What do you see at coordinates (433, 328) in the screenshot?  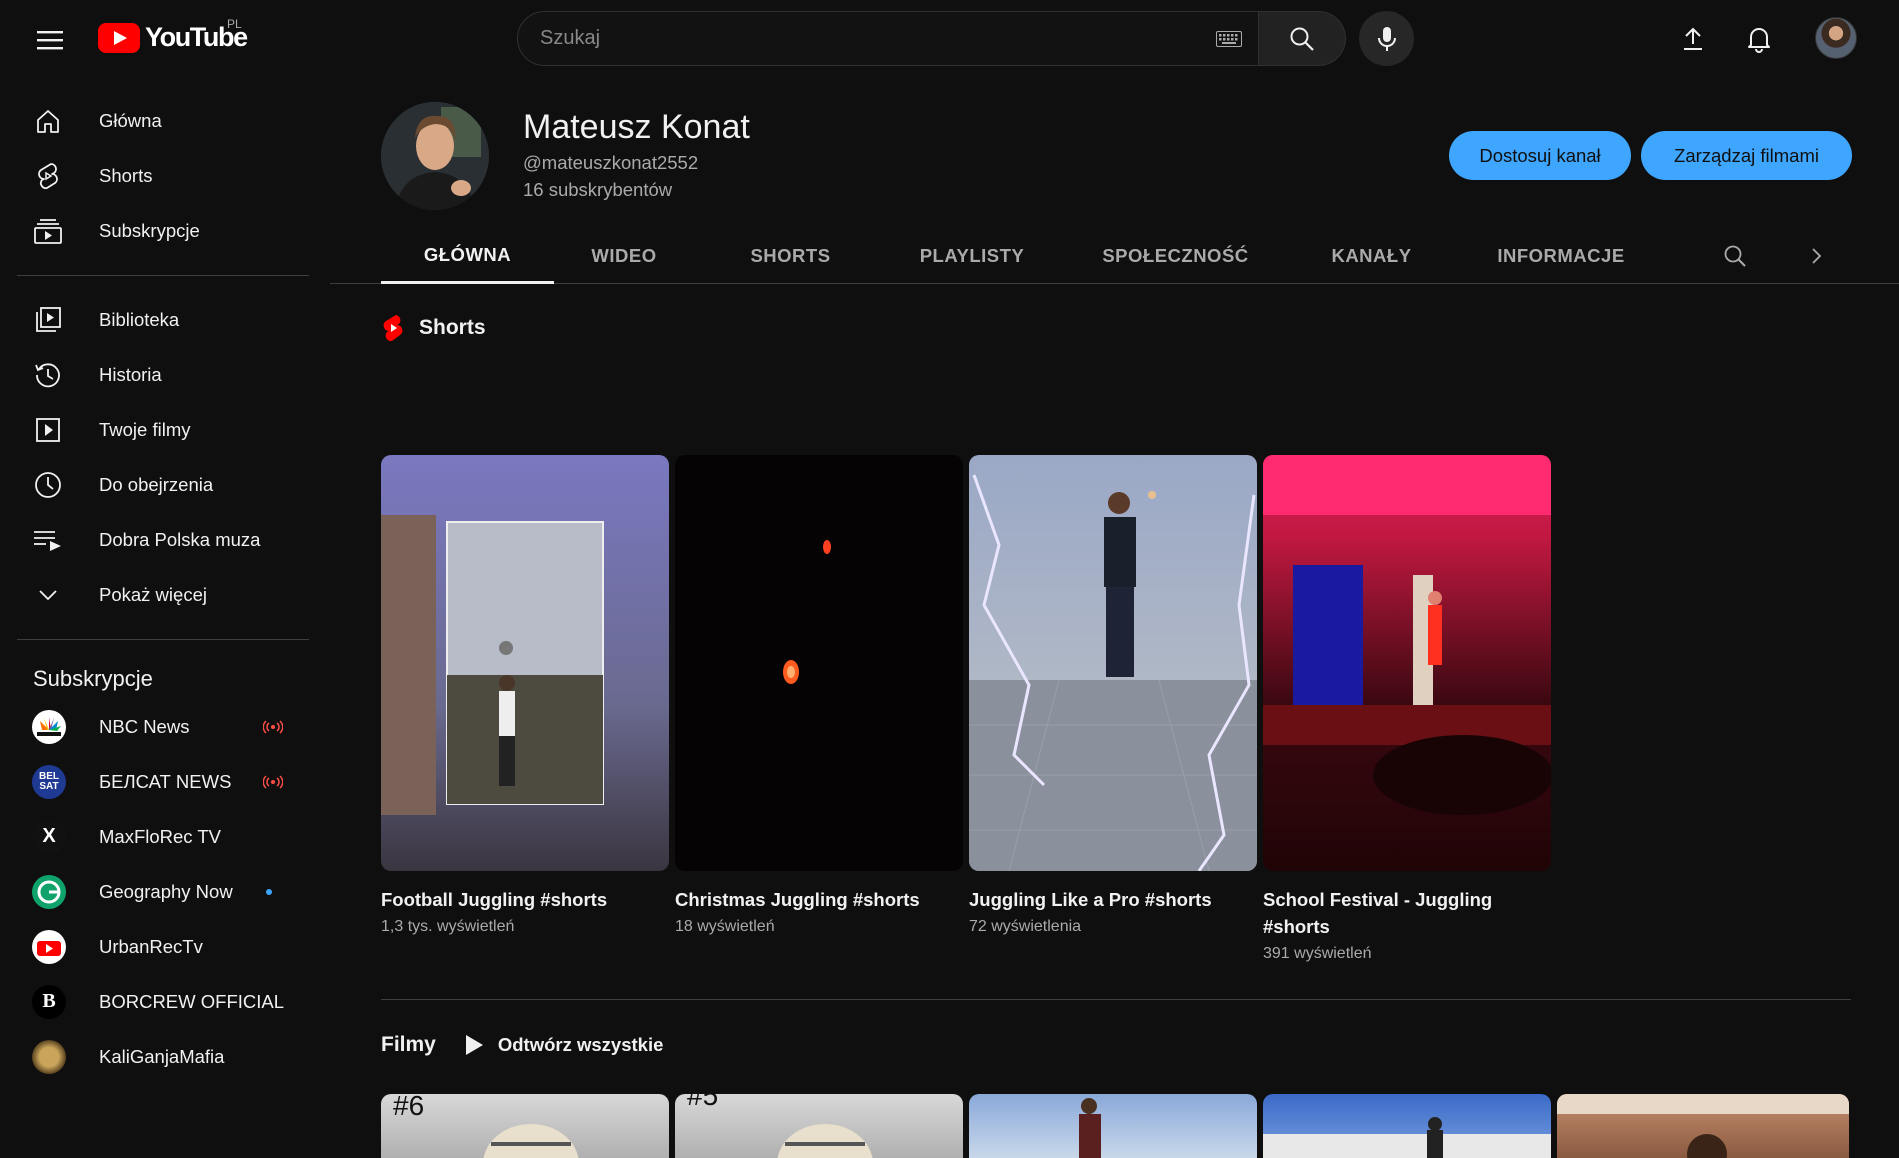 I see `shorts-section-header: Shorts` at bounding box center [433, 328].